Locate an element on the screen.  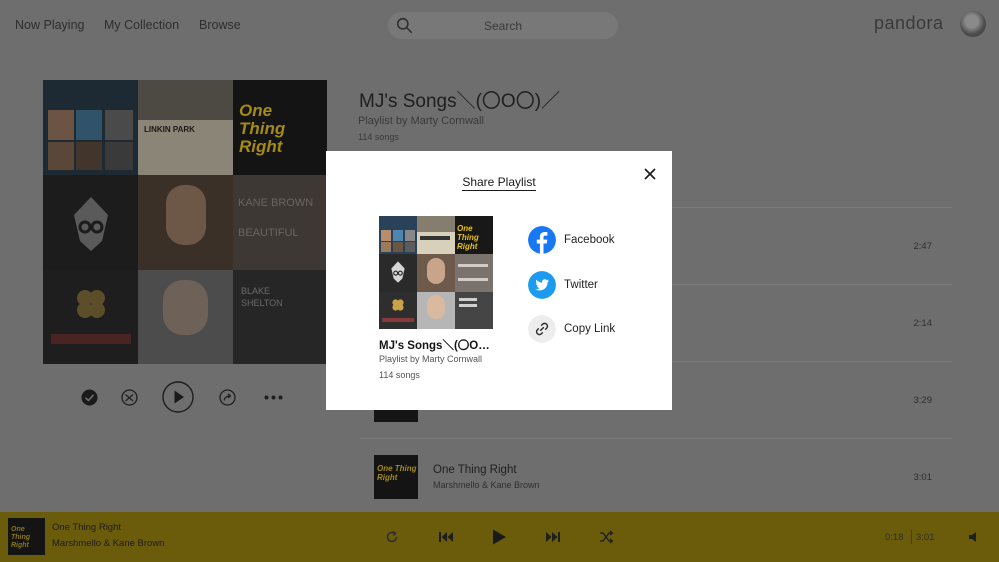
play-circle-icon is located at coordinates (178, 397).